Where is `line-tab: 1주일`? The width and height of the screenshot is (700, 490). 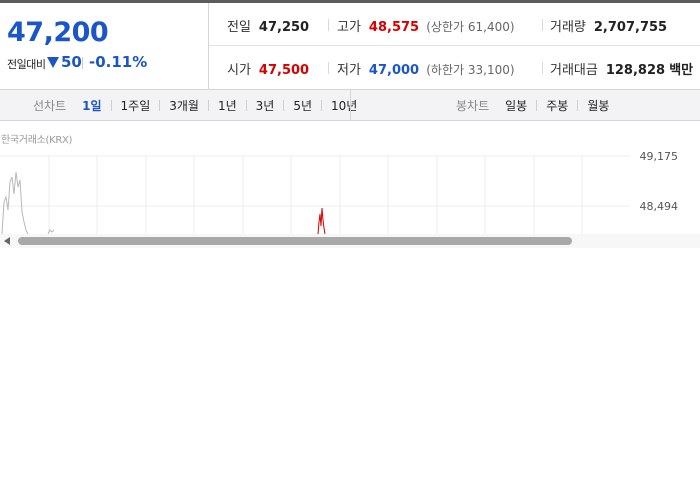 line-tab: 1주일 is located at coordinates (136, 105).